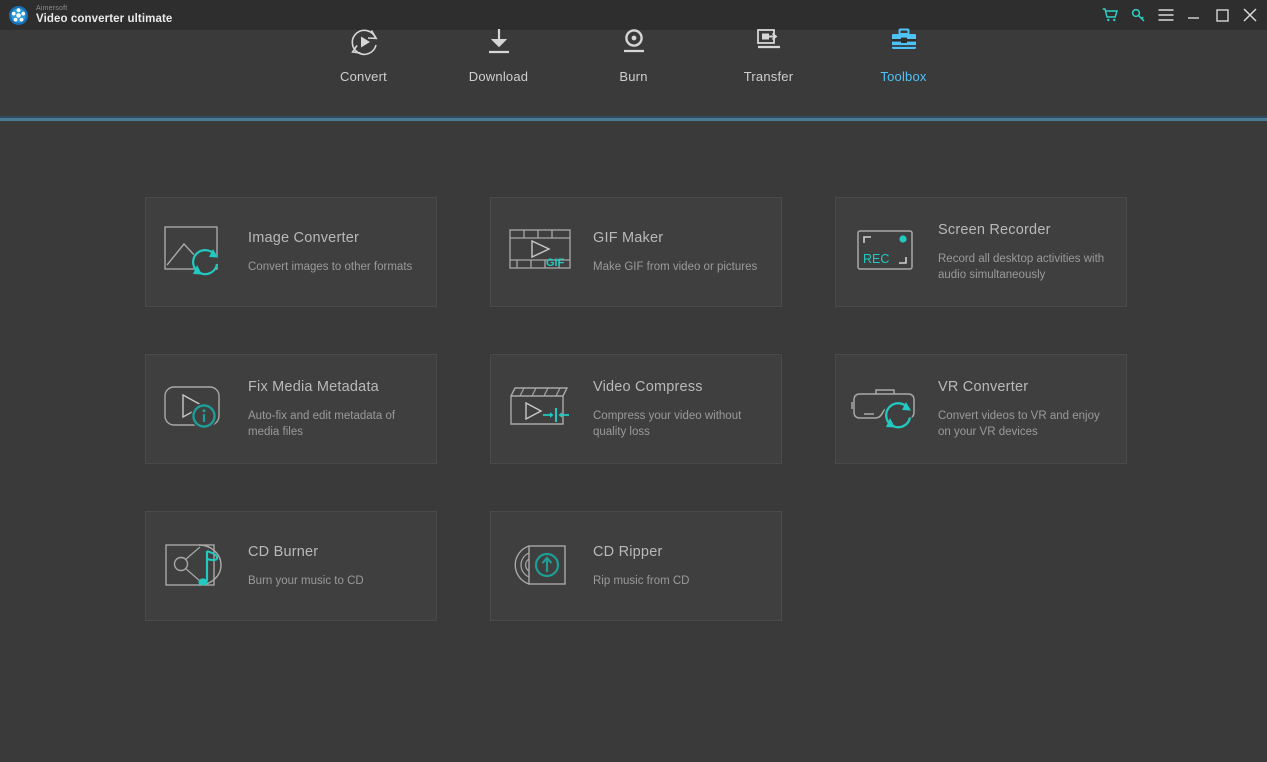 This screenshot has width=1267, height=762. I want to click on nav-tab-transfer: Transfer, so click(768, 60).